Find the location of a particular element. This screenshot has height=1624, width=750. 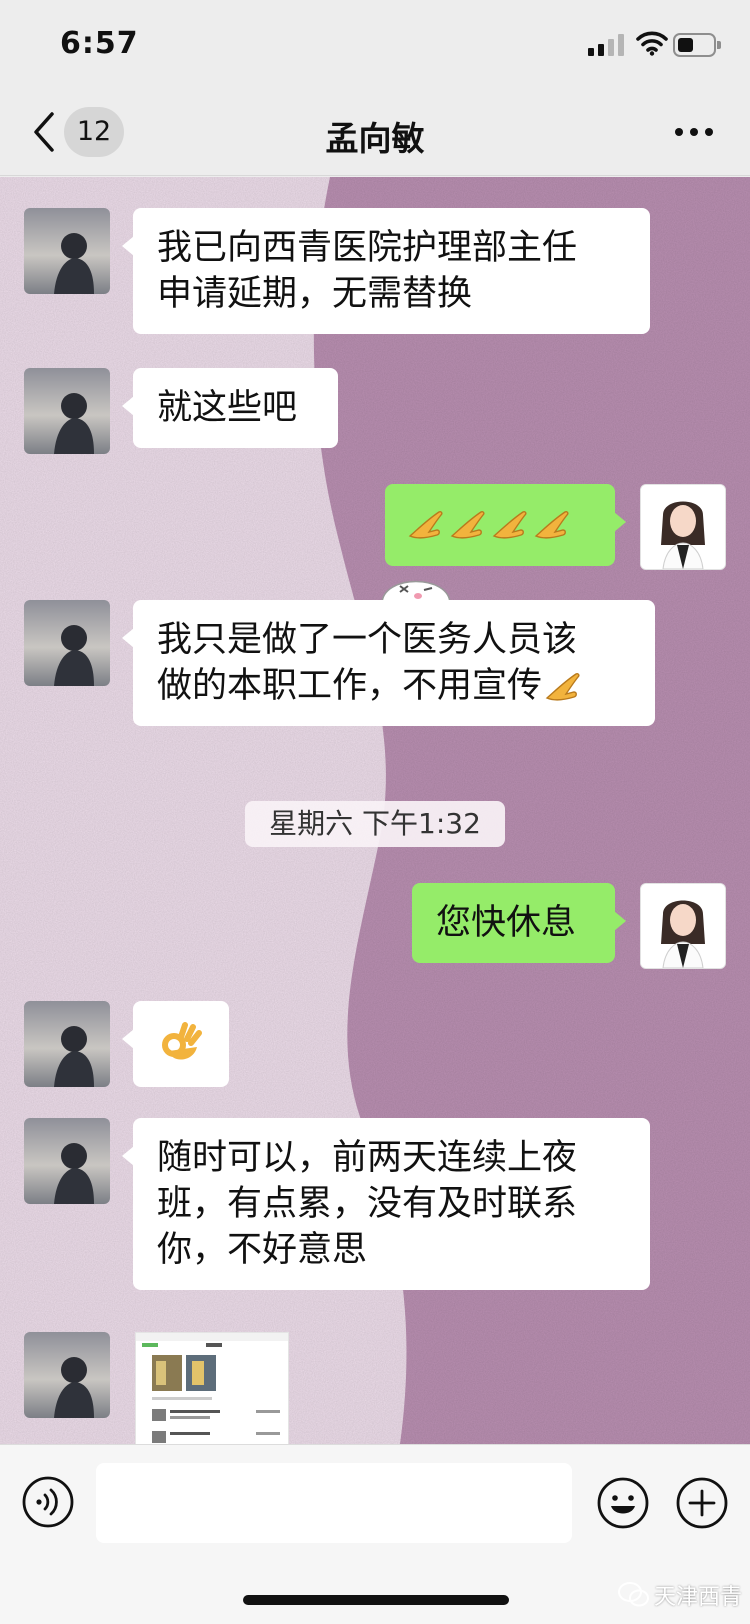

message-line: 你，不好意思 is located at coordinates (262, 1250).